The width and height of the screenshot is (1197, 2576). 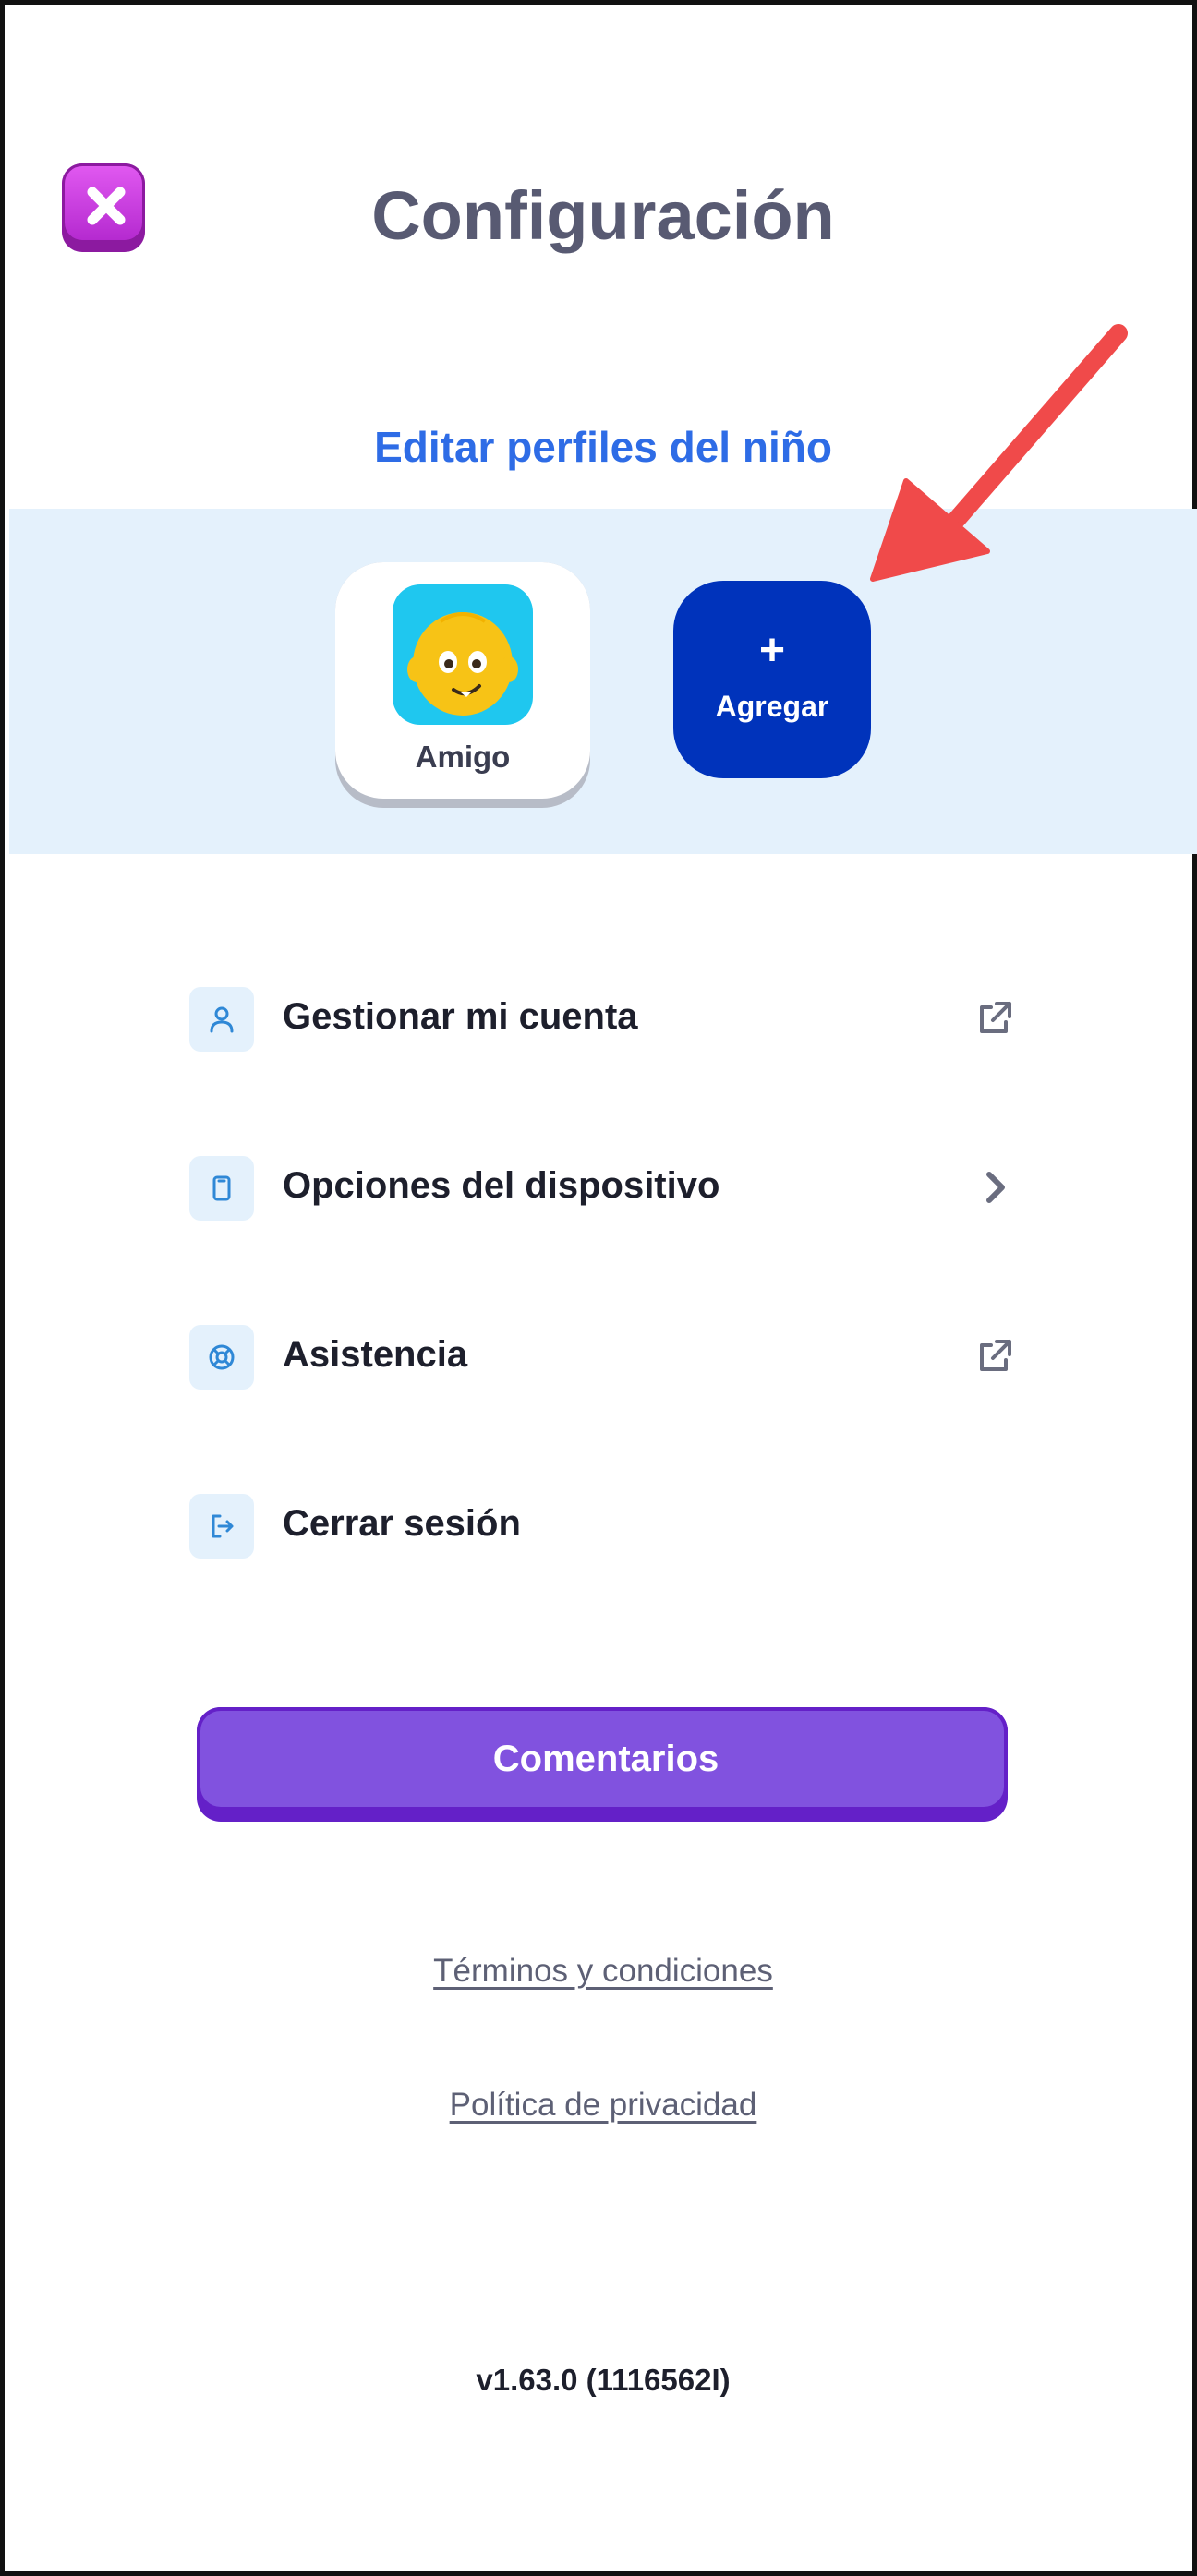 What do you see at coordinates (603, 2380) in the screenshot?
I see `app-version: v1.63.0 (1116562I)` at bounding box center [603, 2380].